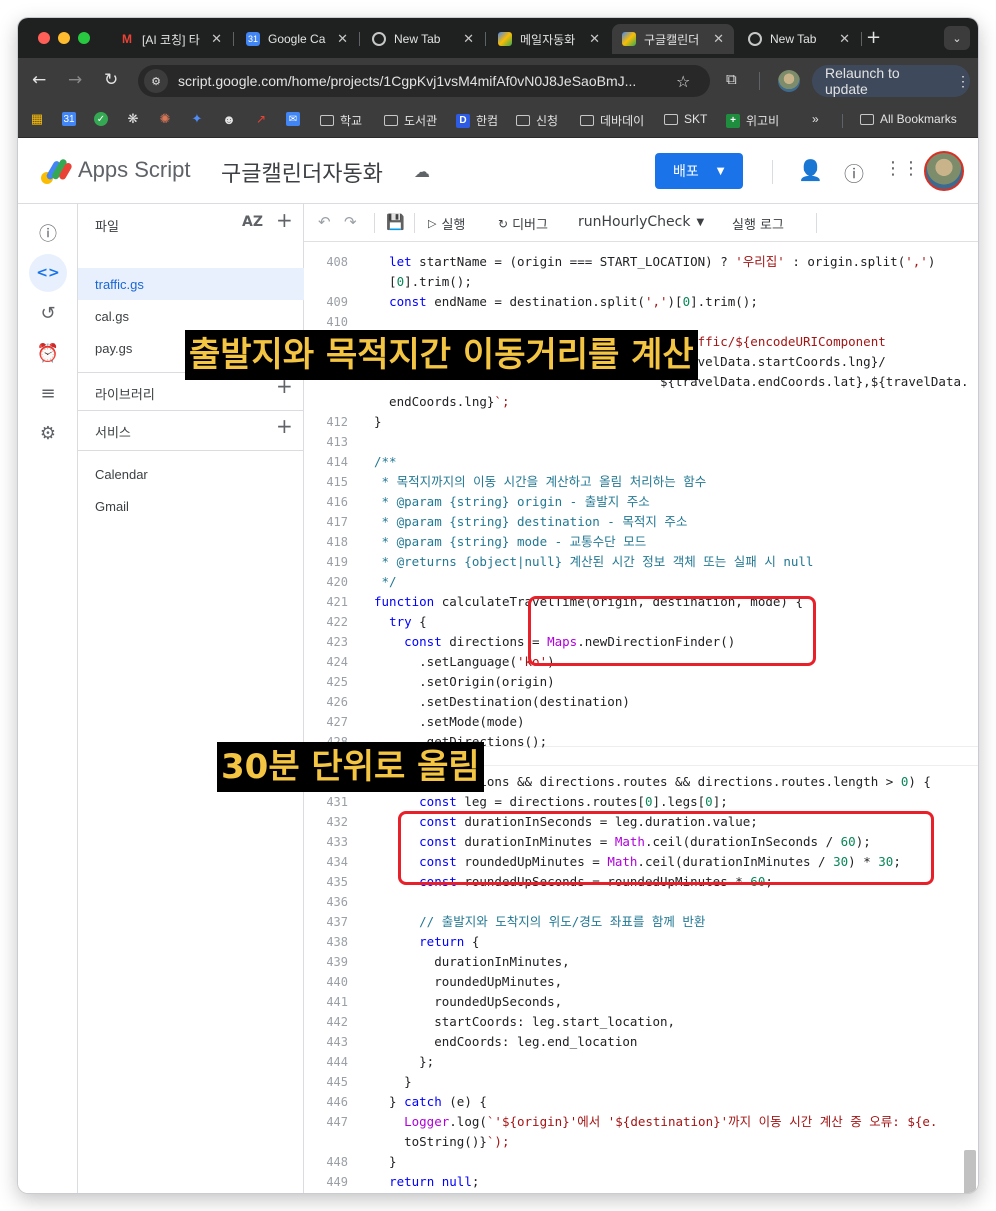  I want to click on more-bookmarks-button: », so click(815, 119).